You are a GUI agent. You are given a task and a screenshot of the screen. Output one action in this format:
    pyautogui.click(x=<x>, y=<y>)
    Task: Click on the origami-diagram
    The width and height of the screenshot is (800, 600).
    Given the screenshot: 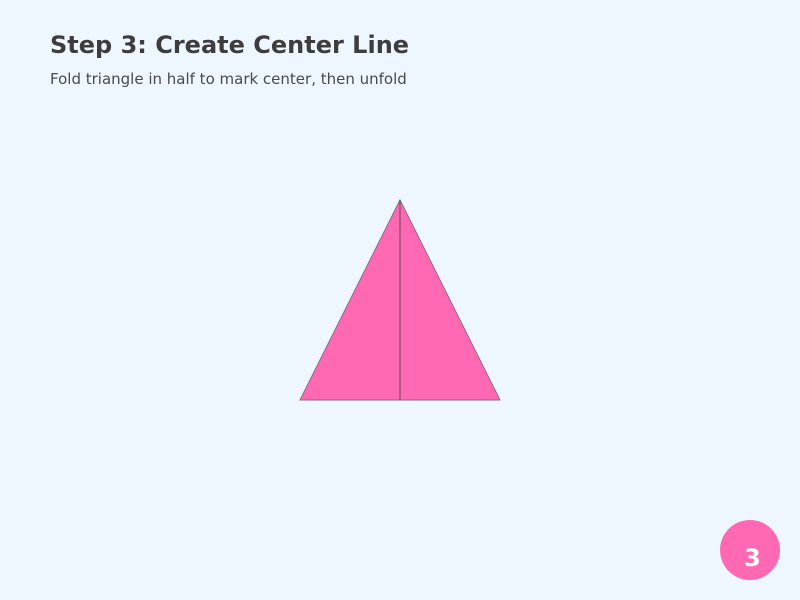 What is the action you would take?
    pyautogui.click(x=400, y=299)
    